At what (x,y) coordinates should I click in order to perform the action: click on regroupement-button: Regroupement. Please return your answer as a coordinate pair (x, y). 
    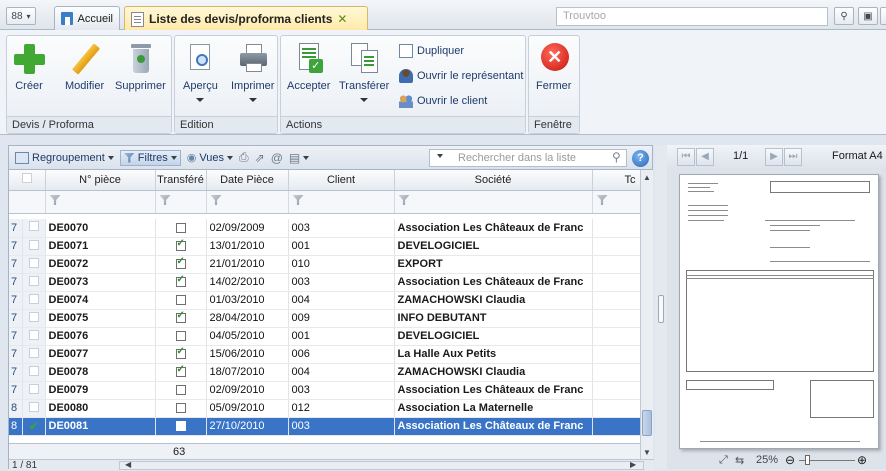
    Looking at the image, I should click on (64, 157).